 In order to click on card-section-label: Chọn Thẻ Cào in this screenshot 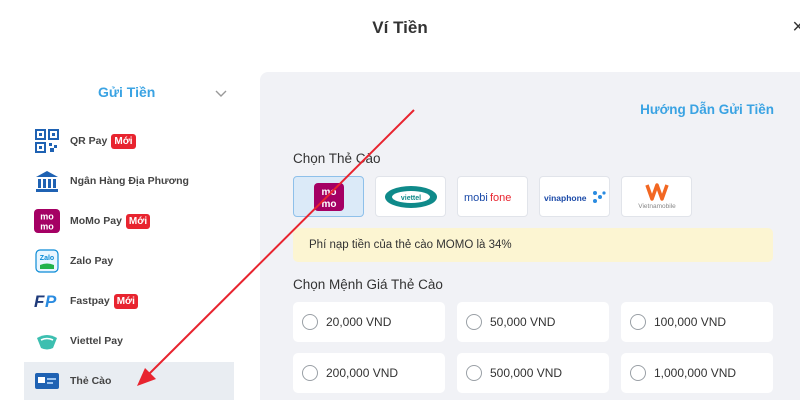, I will do `click(337, 158)`.